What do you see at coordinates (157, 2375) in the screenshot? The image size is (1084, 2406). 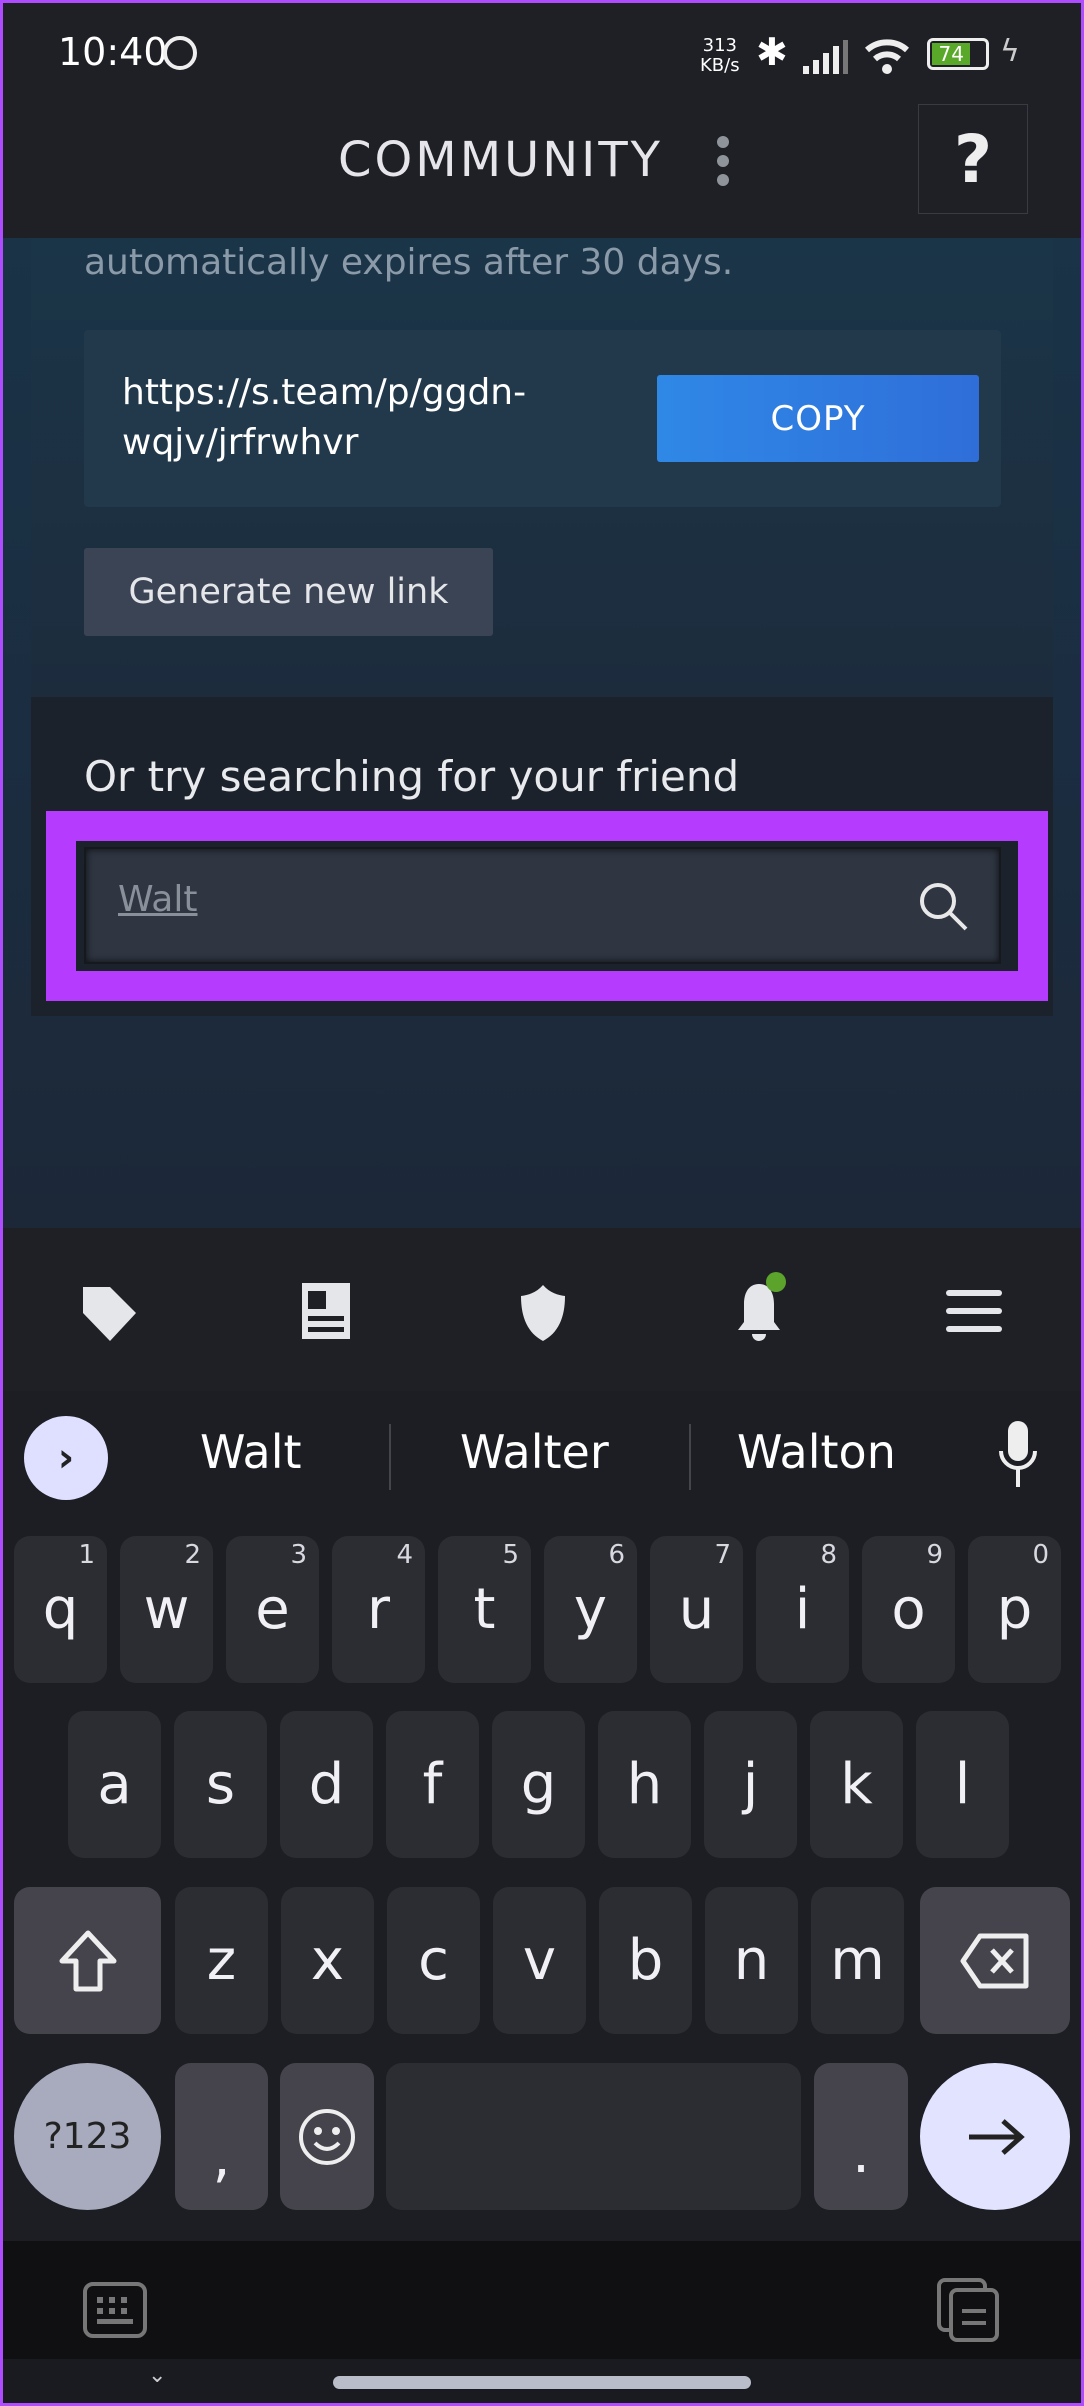 I see `hide-keyboard-icon: ⌄` at bounding box center [157, 2375].